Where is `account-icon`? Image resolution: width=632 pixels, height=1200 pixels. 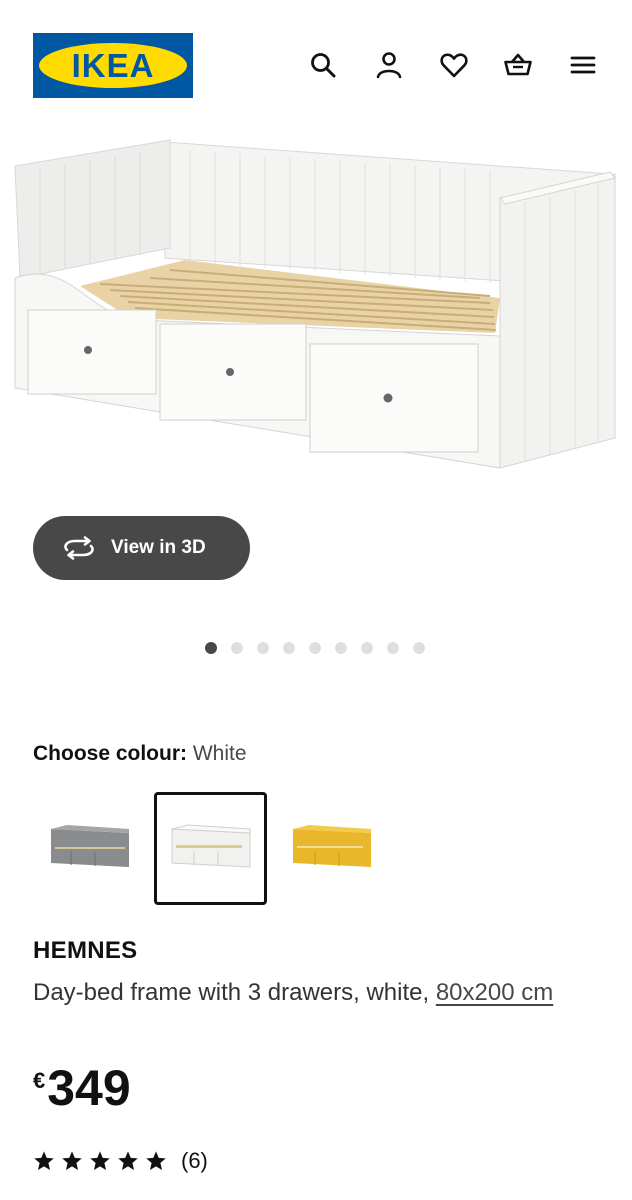
account-icon is located at coordinates (389, 65).